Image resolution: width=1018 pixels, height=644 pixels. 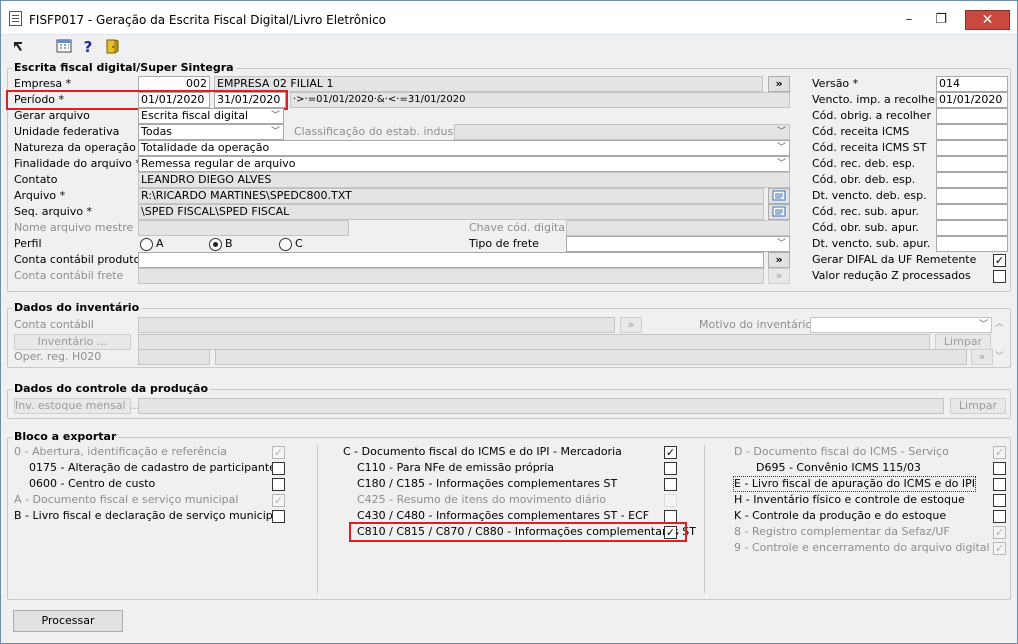 I want to click on conta-produto-lookup-button: », so click(x=779, y=260).